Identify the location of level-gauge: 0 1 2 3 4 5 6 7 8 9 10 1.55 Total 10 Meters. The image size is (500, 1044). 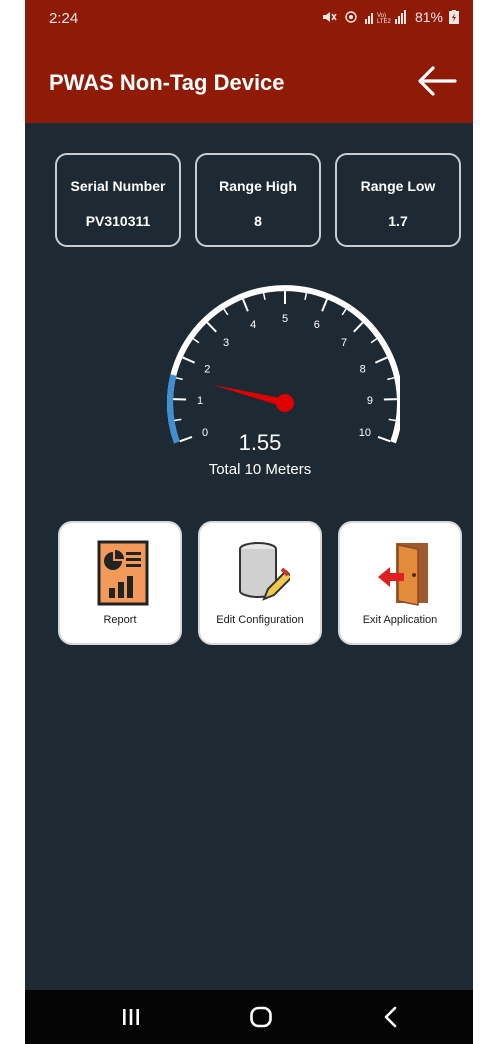
(283, 381).